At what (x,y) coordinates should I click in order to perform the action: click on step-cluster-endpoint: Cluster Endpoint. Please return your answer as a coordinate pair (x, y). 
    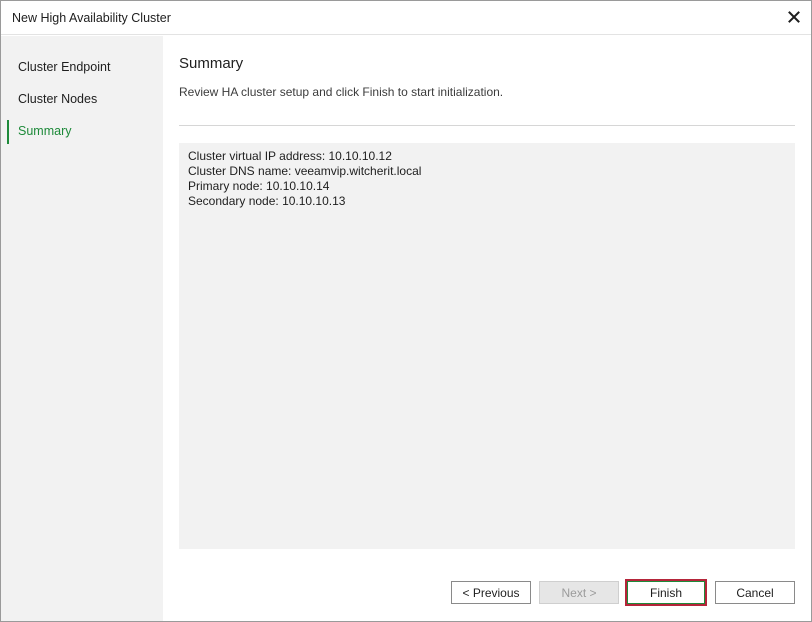
    Looking at the image, I should click on (64, 67).